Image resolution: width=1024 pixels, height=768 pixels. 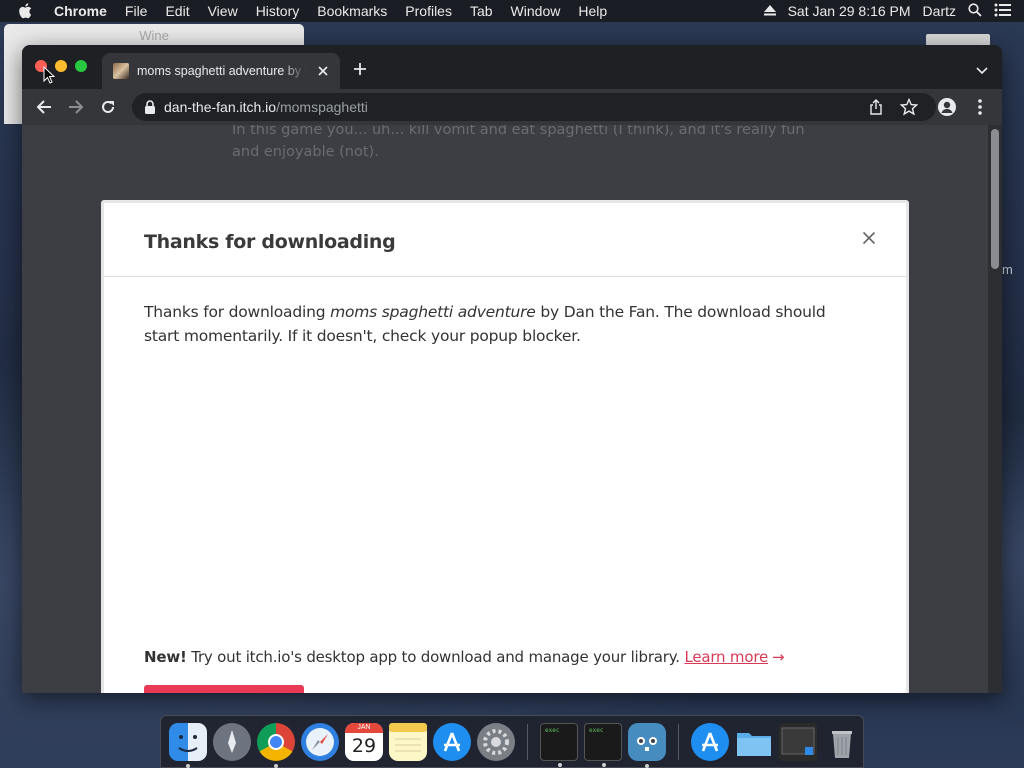 What do you see at coordinates (408, 741) in the screenshot?
I see `notes-icon` at bounding box center [408, 741].